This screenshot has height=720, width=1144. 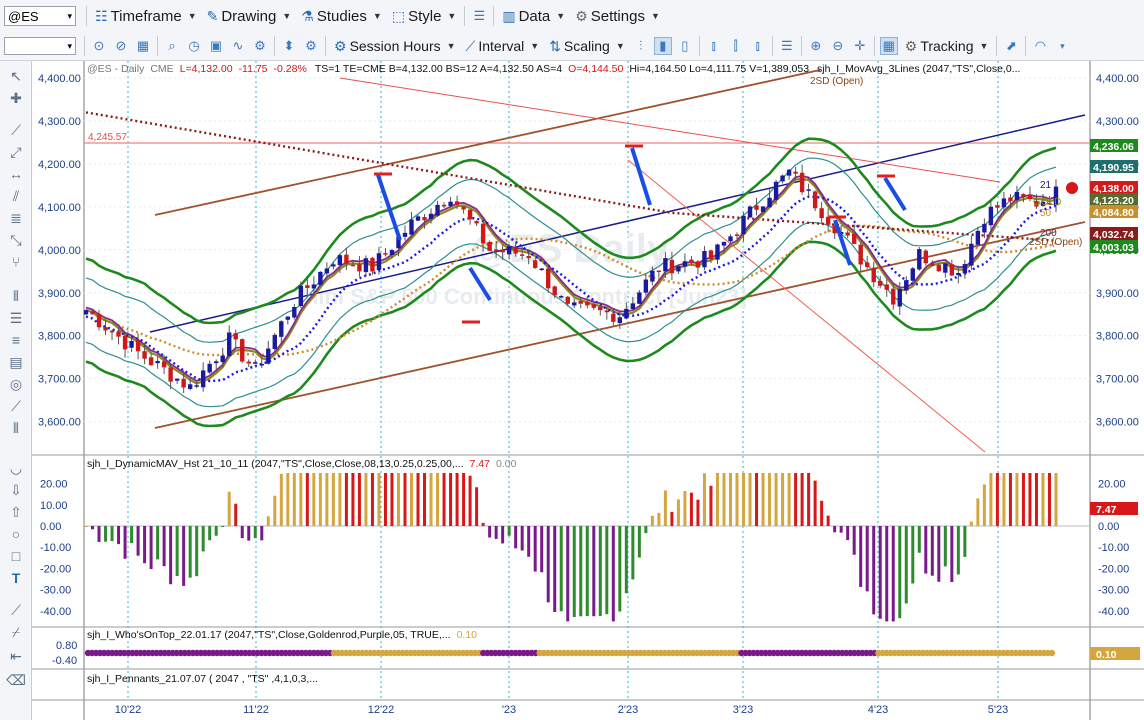 What do you see at coordinates (1106, 655) in the screenshot?
I see `wot-tag-label: 0.10` at bounding box center [1106, 655].